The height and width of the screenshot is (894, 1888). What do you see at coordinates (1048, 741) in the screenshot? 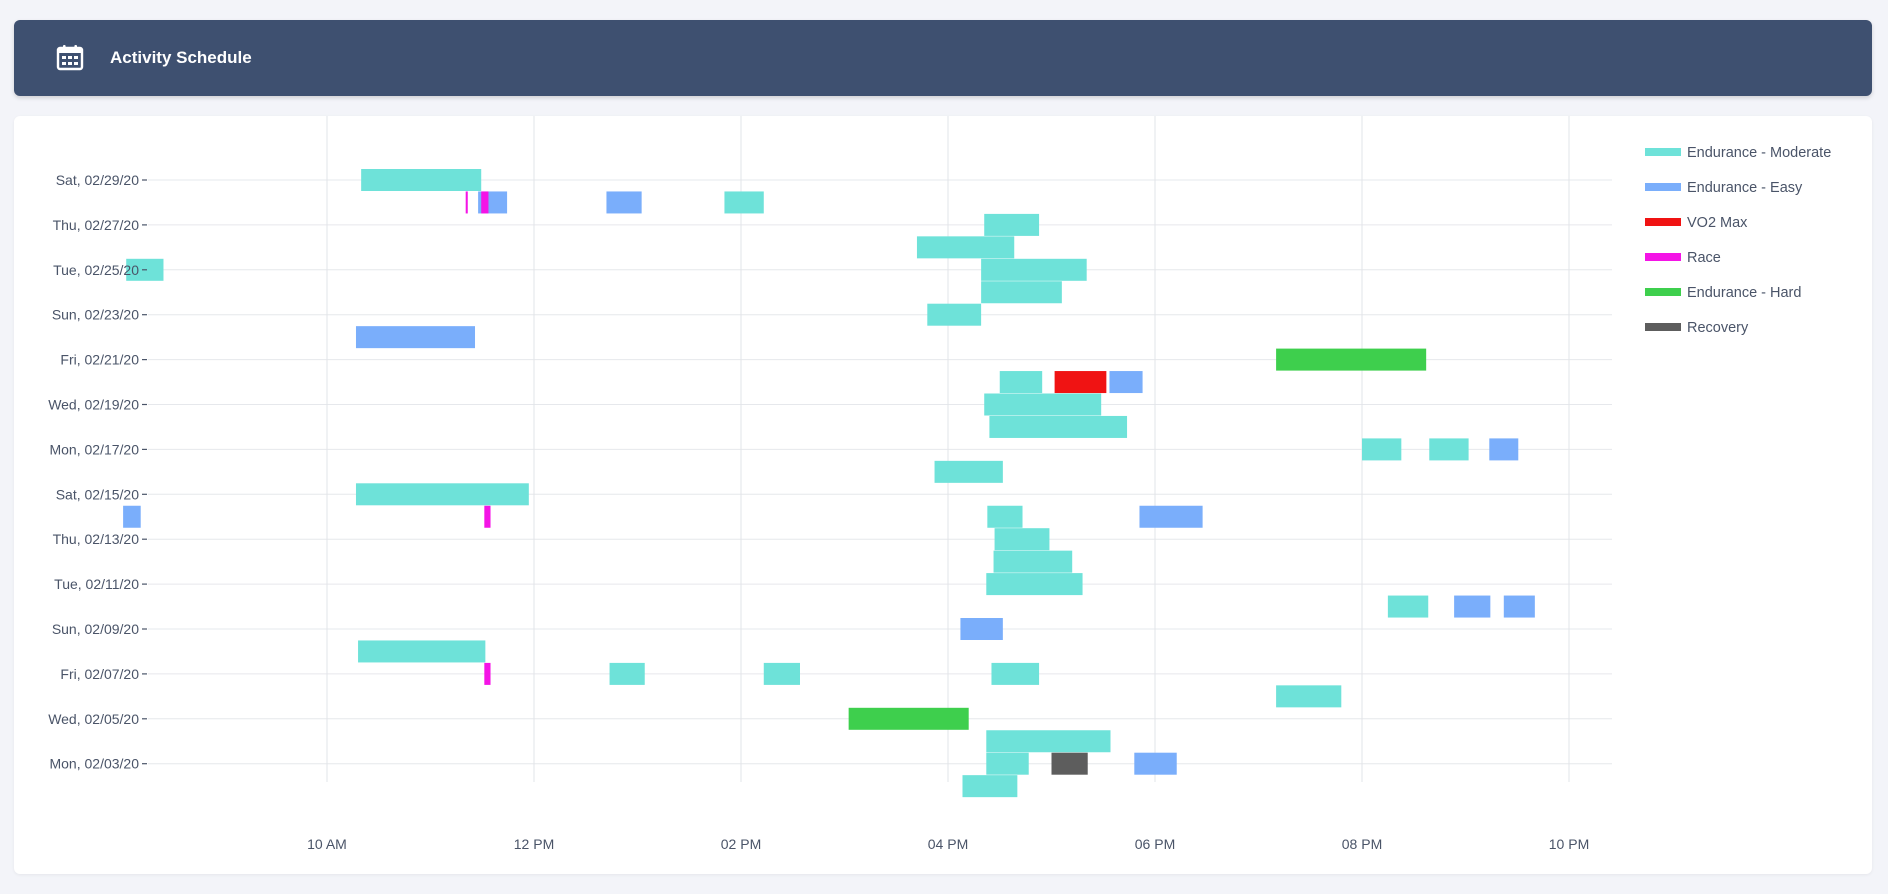
I see `activity-bar-endurance-moderate: Tue, 02/04/20 — Endurance - Moderate` at bounding box center [1048, 741].